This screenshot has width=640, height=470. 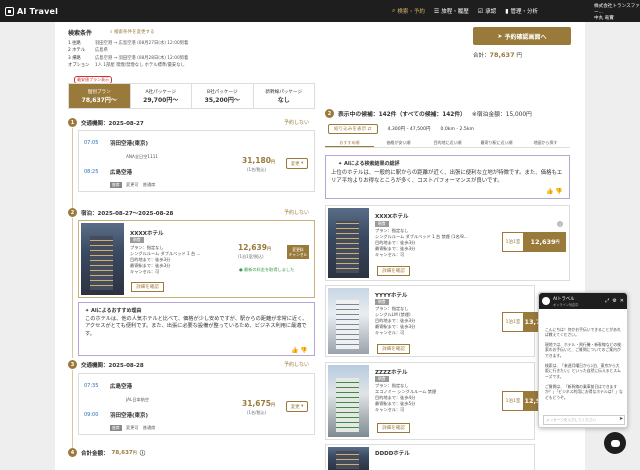 I want to click on total-summary: 合計：78,637 円, so click(x=497, y=55).